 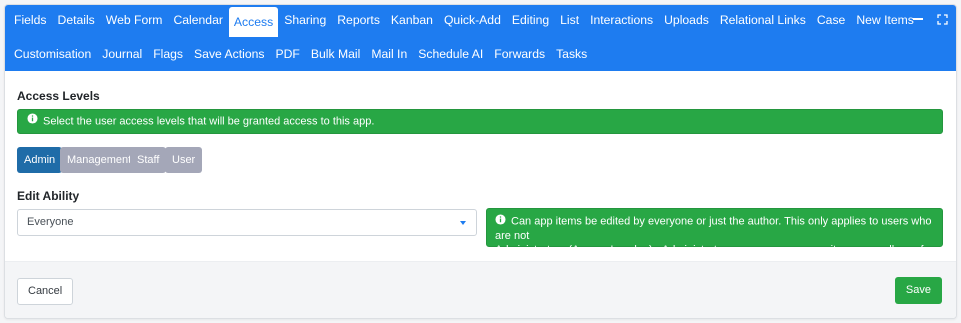 I want to click on edit-ability-select: Everyone, so click(x=247, y=222).